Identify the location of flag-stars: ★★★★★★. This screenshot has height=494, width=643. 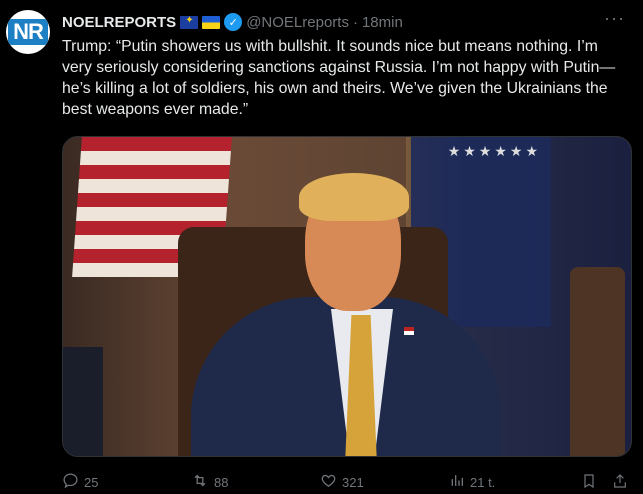
(494, 151).